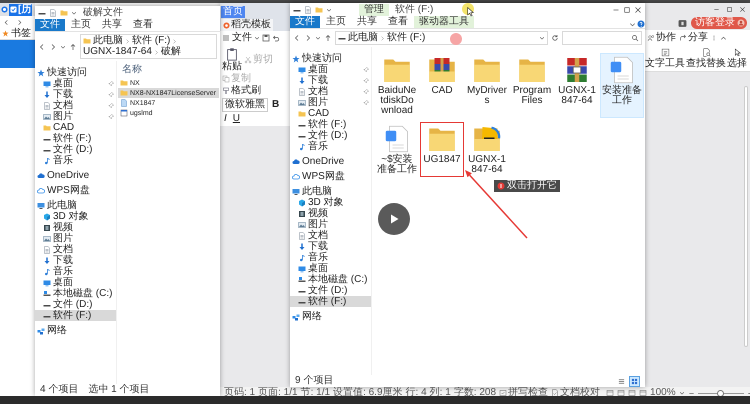  I want to click on status-button: 拼写检查, so click(523, 393).